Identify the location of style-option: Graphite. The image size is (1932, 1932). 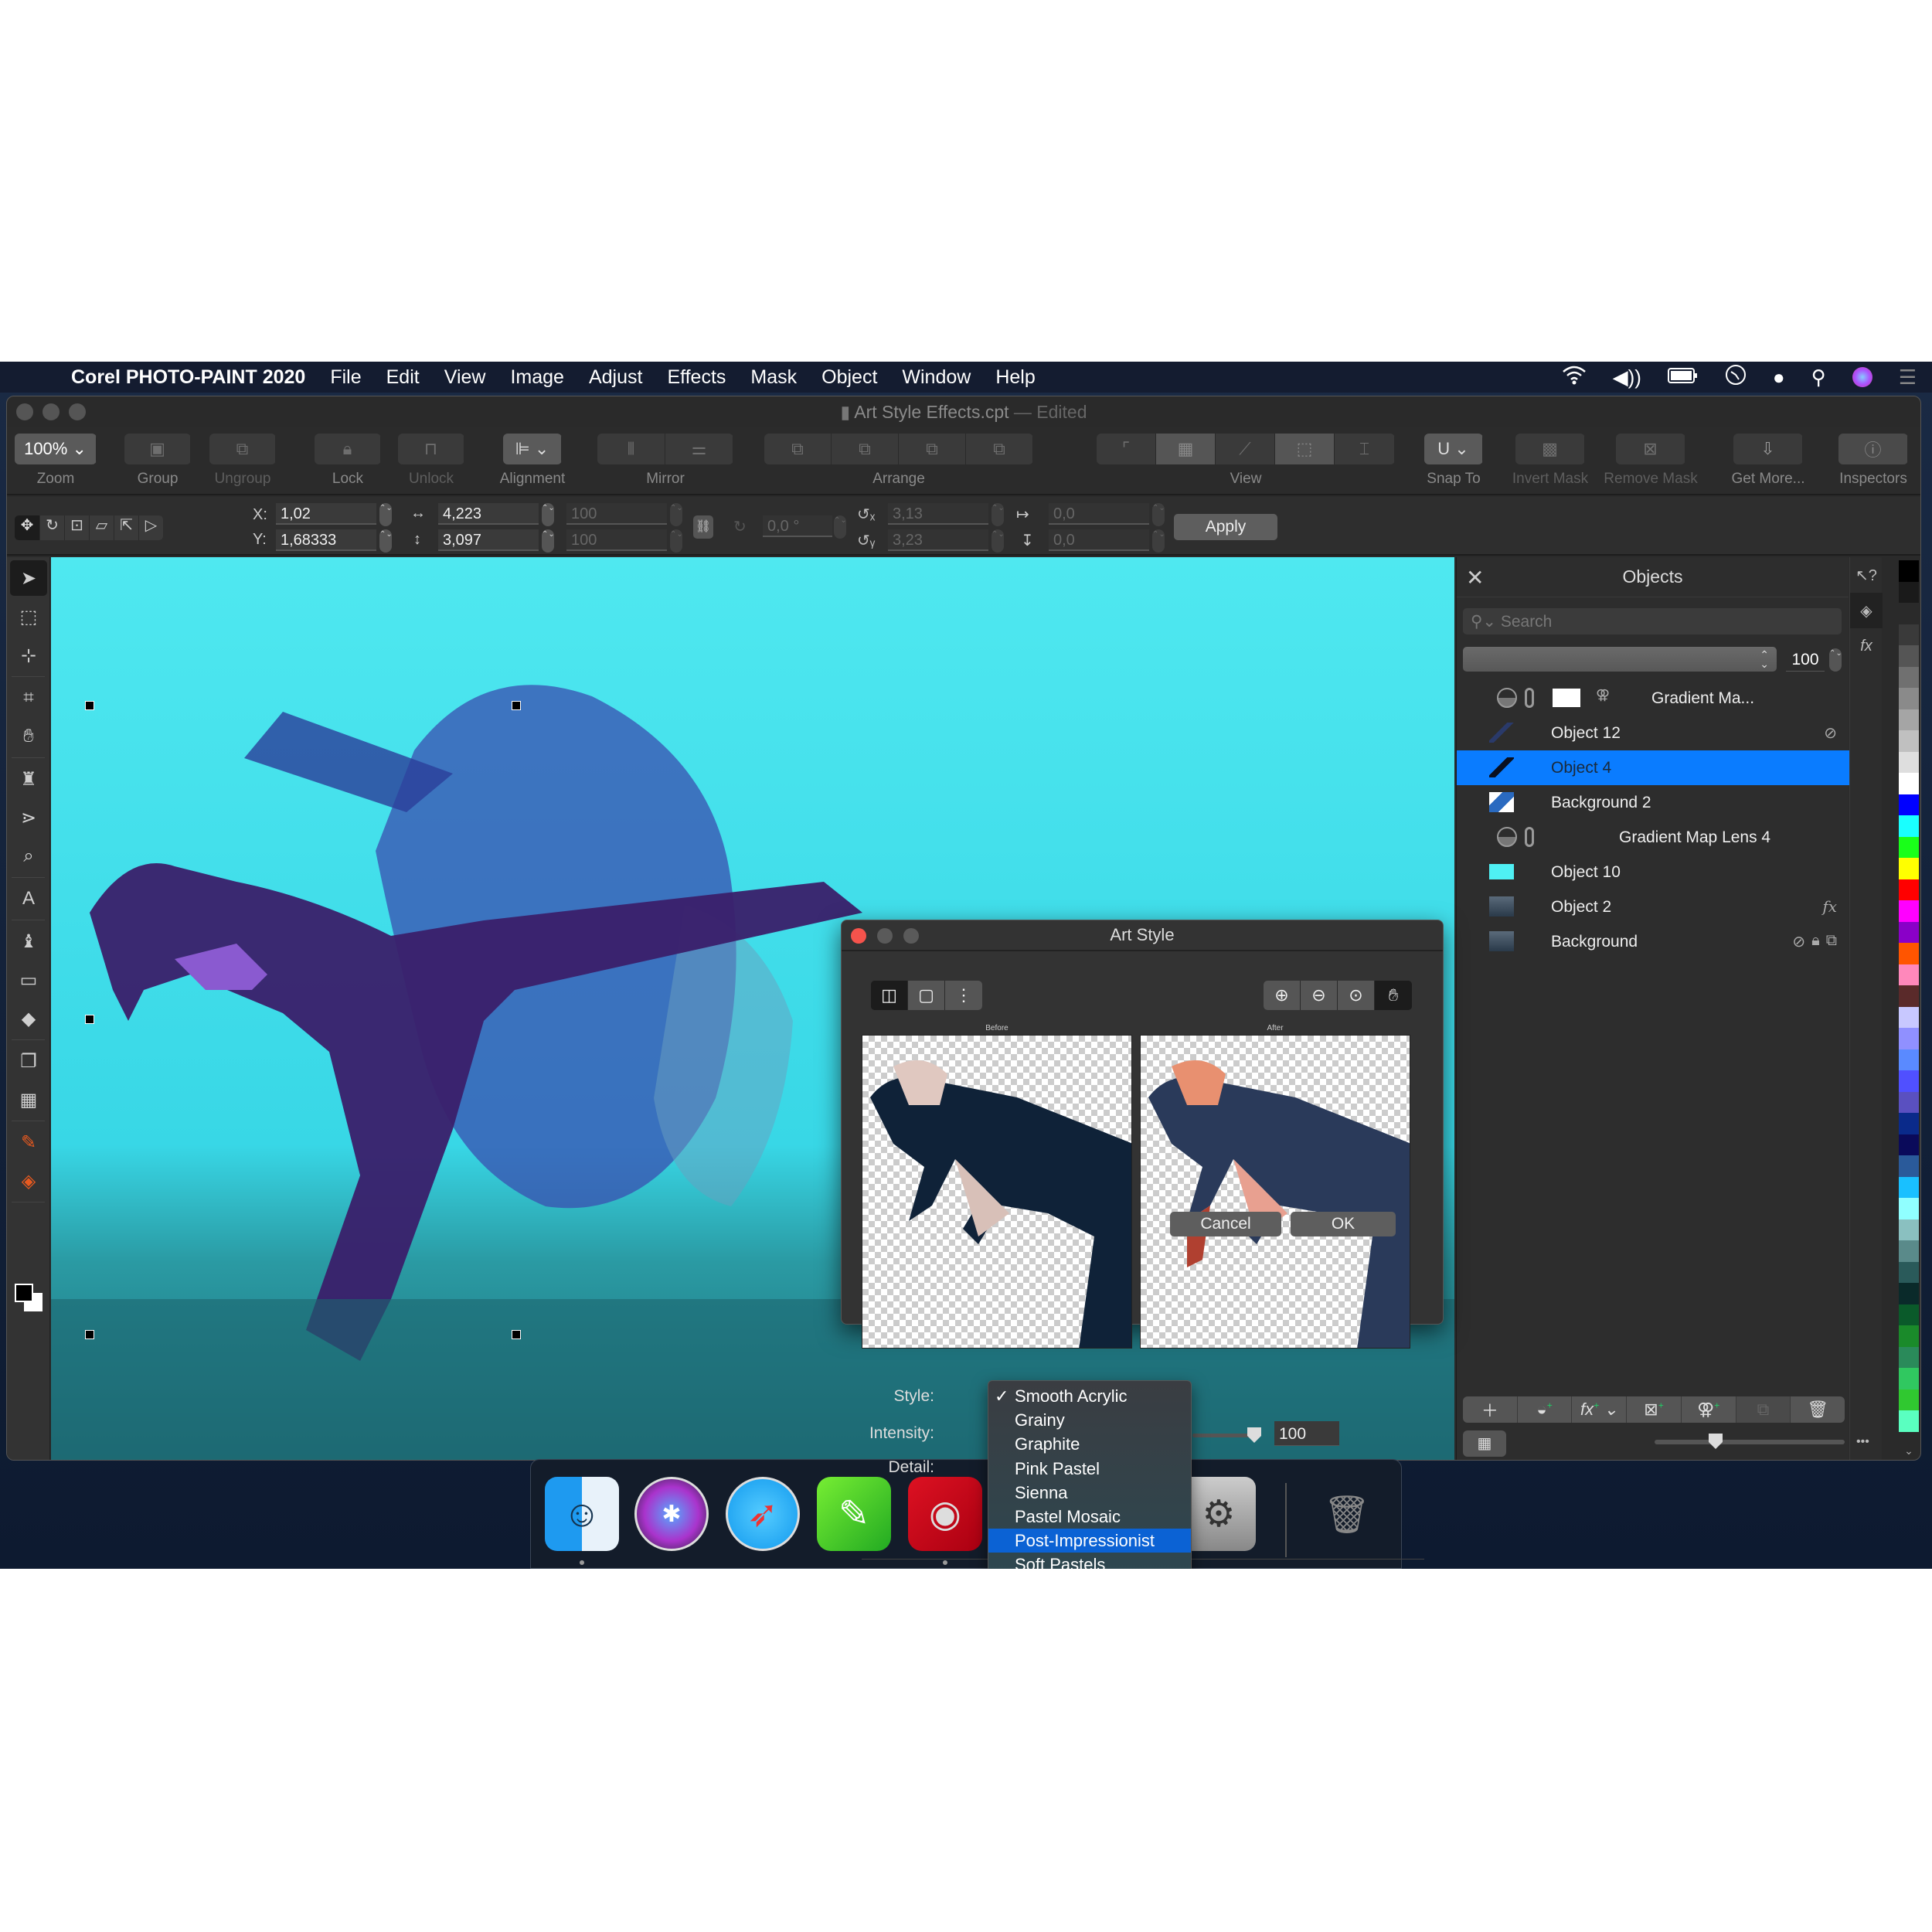
(1090, 1444).